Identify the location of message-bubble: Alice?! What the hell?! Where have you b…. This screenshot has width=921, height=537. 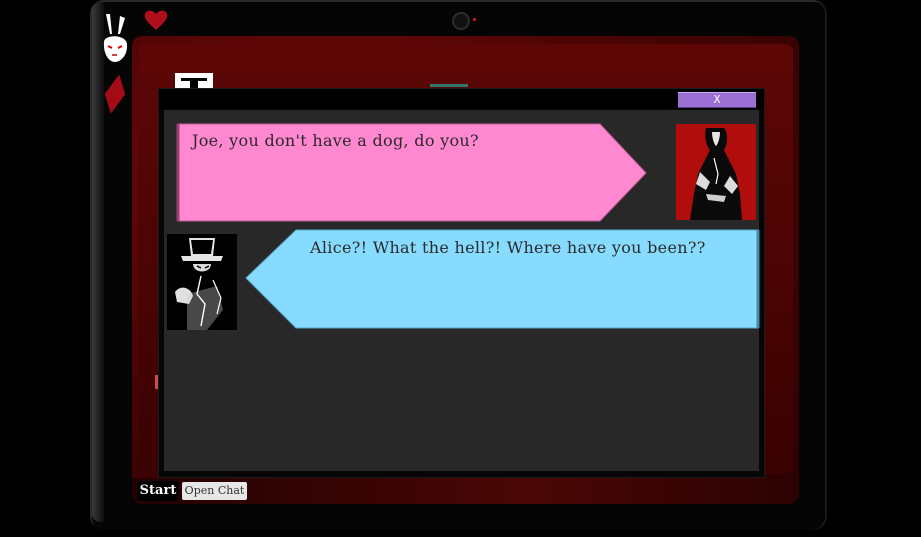
(502, 279).